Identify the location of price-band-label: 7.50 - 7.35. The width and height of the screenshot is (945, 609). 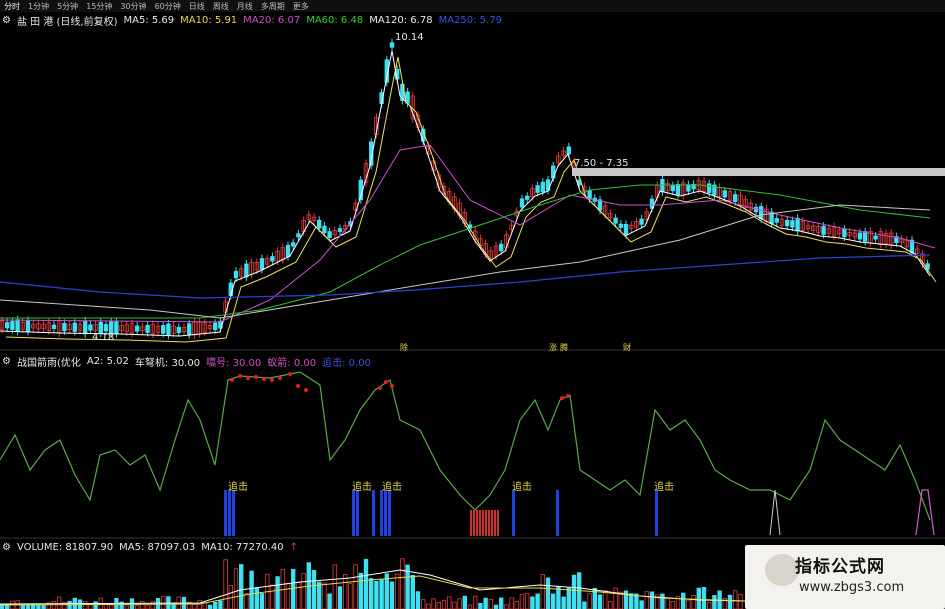
(601, 163).